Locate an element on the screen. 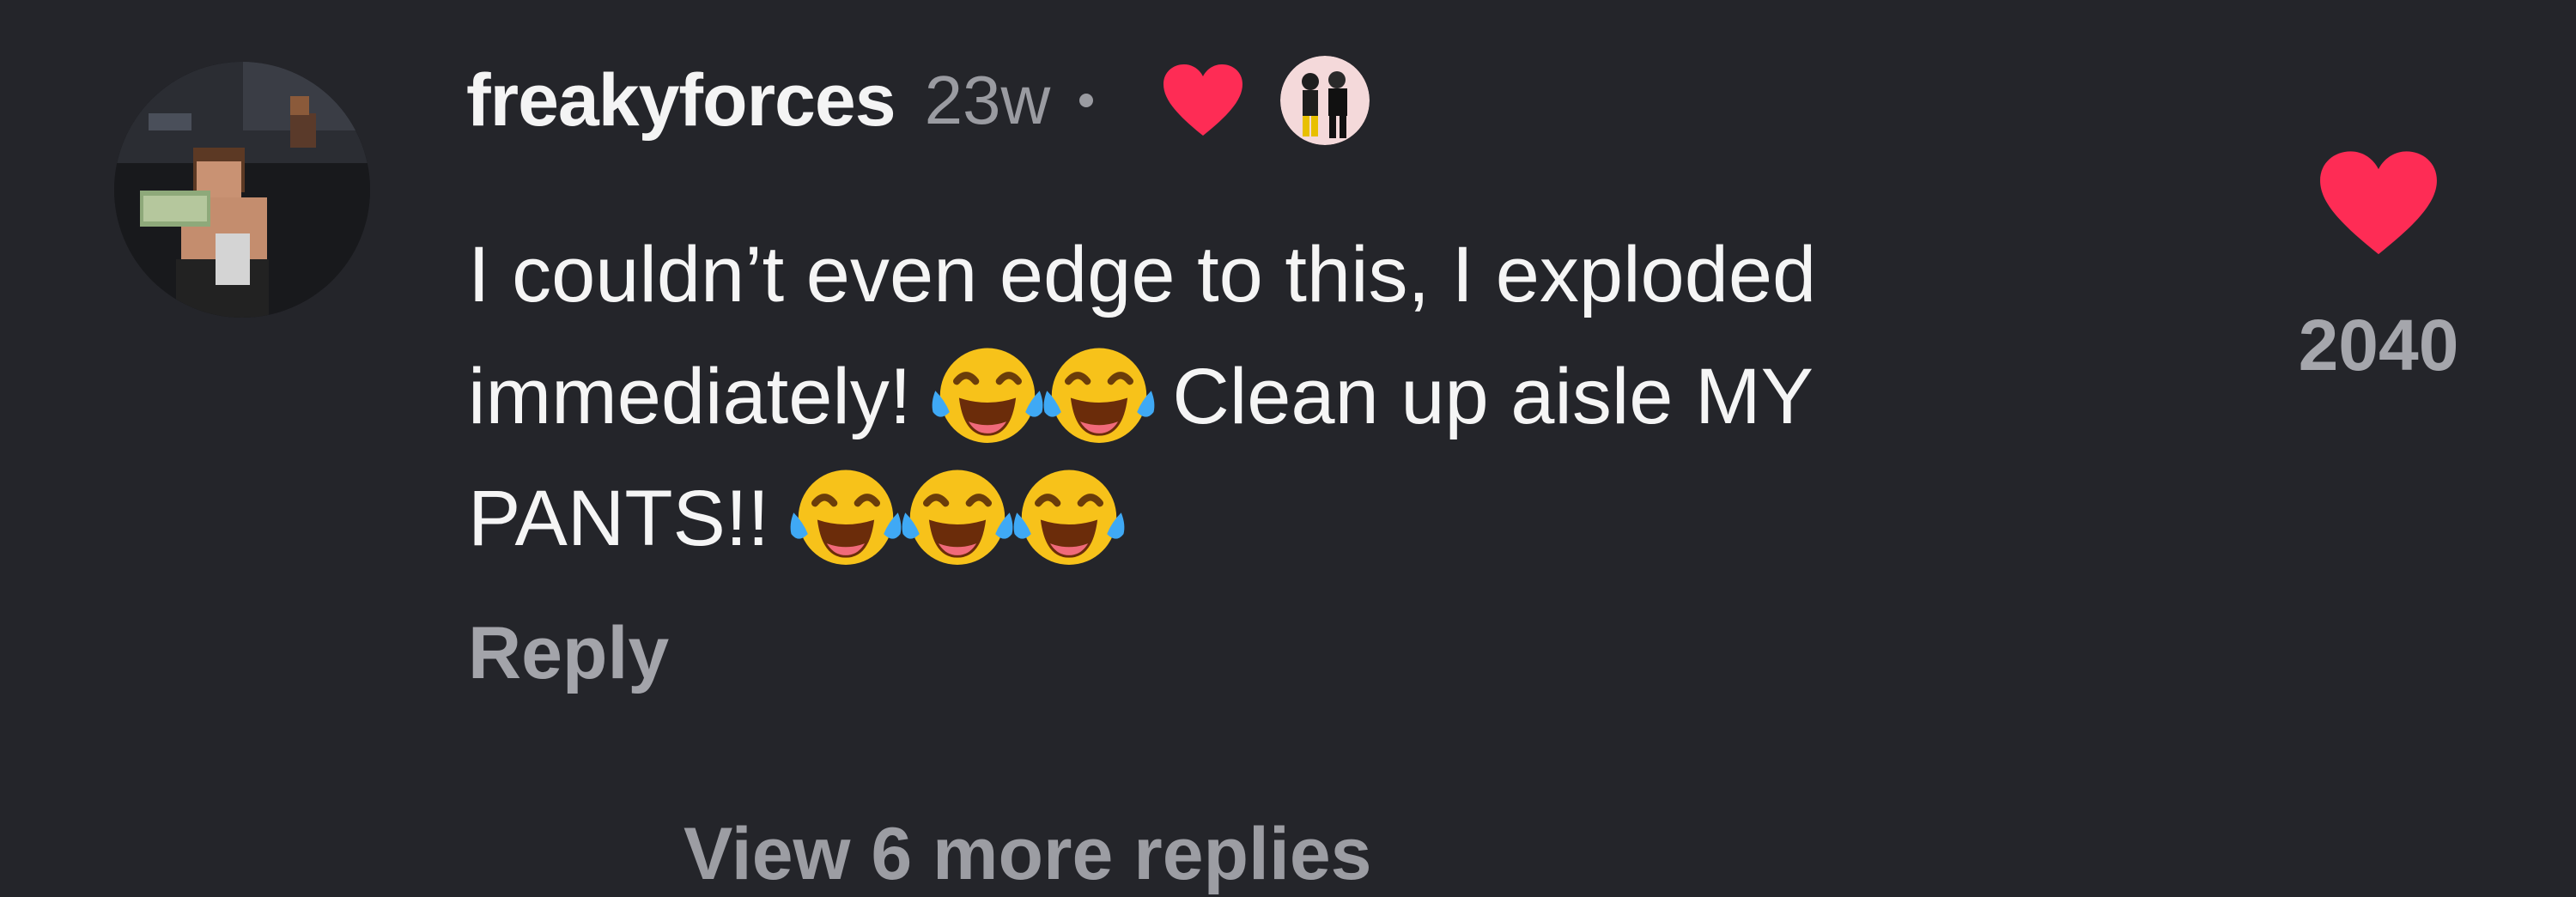 Image resolution: width=2576 pixels, height=897 pixels. username: freakyforces is located at coordinates (681, 100).